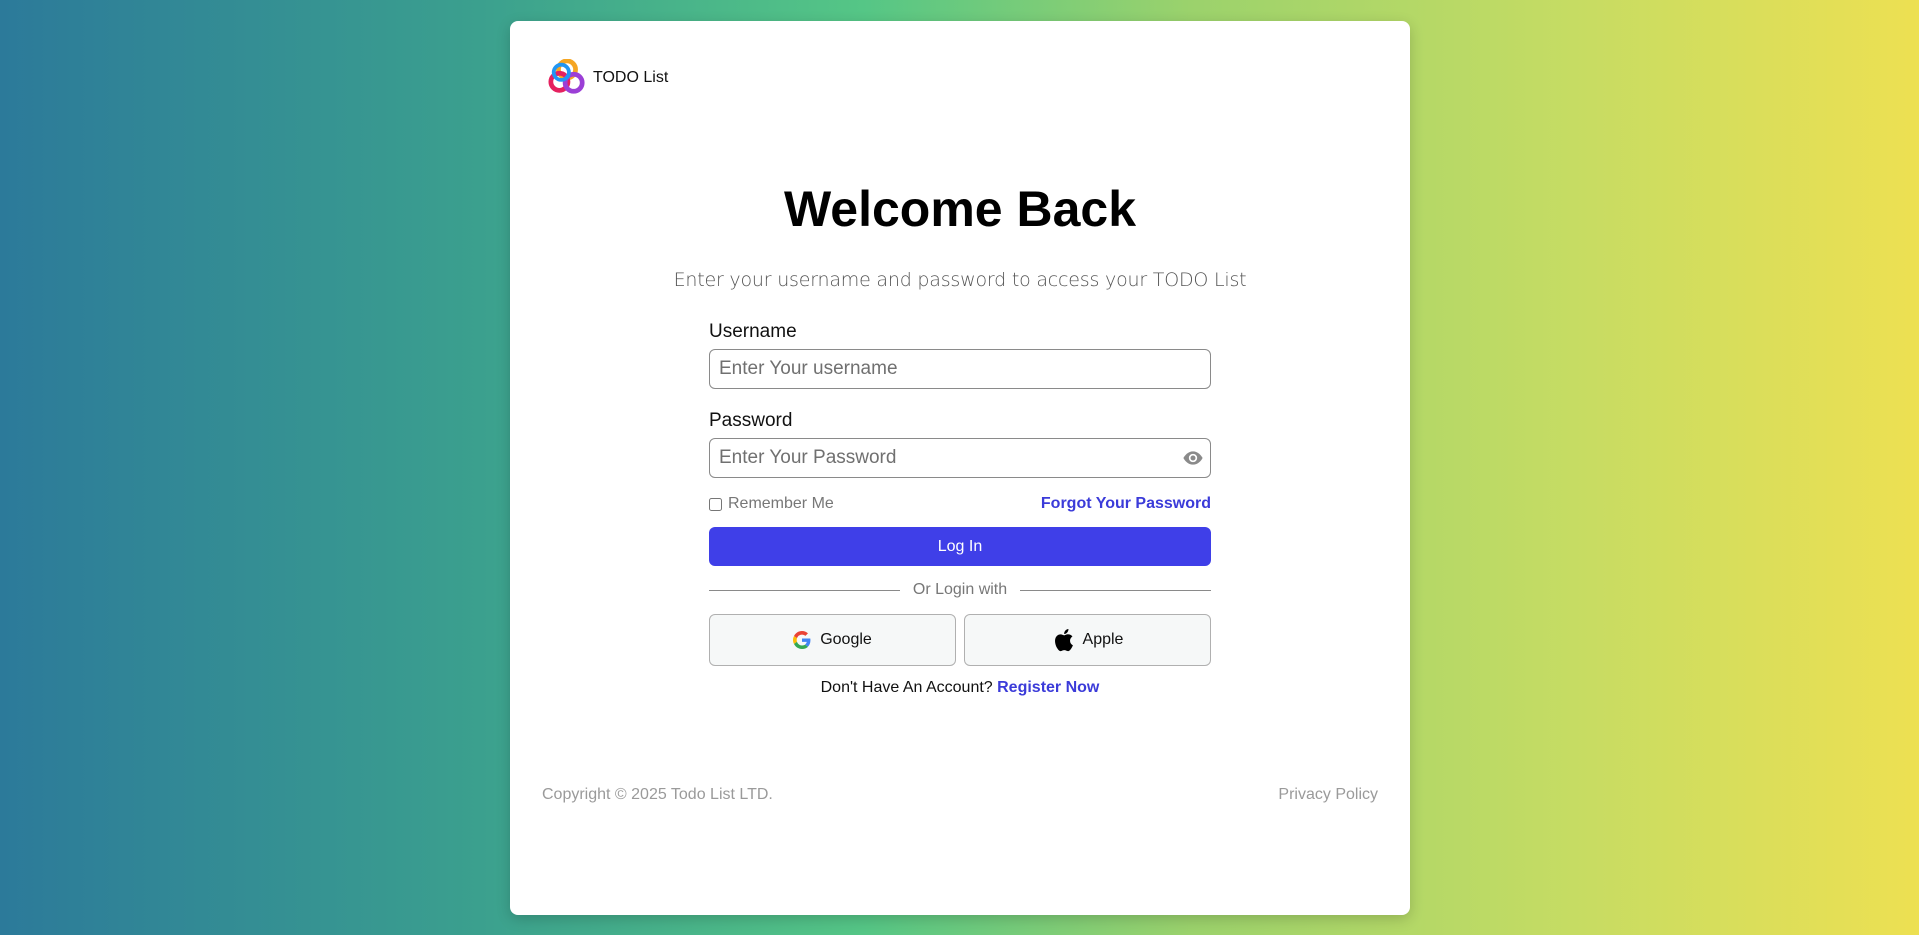  Describe the element at coordinates (960, 546) in the screenshot. I see `login-button: Log In` at that location.